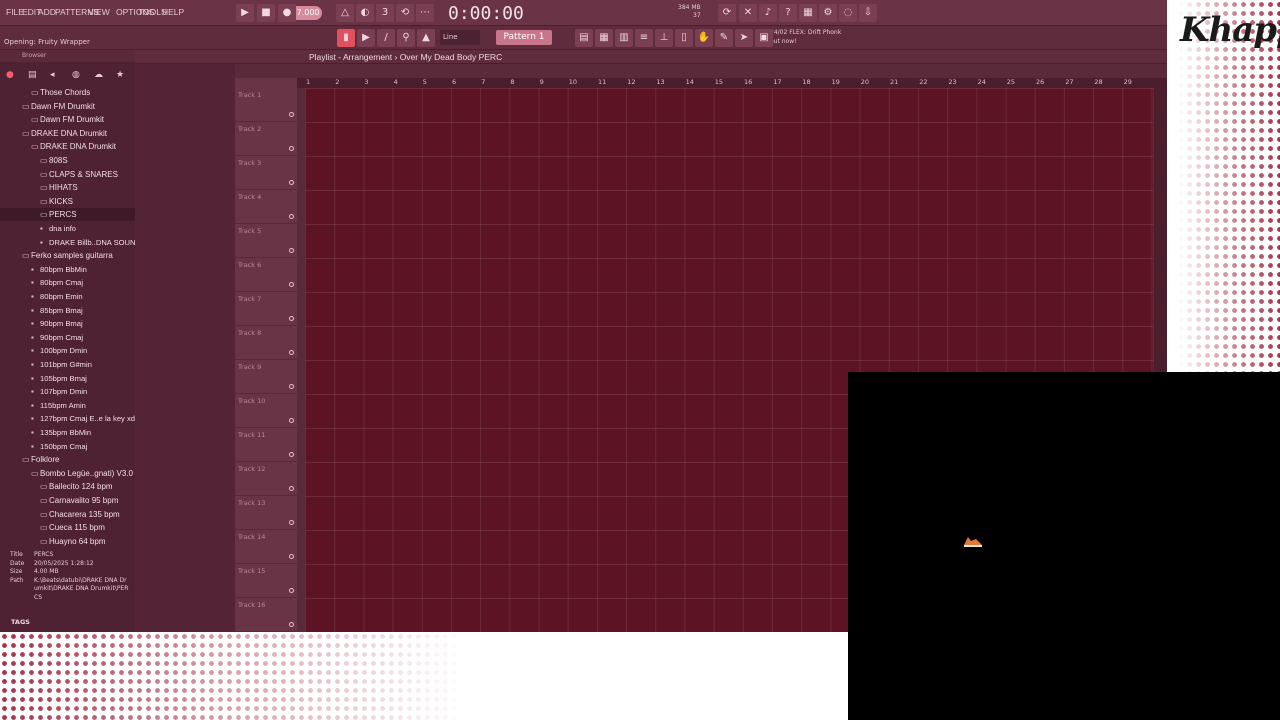 The width and height of the screenshot is (1280, 720). What do you see at coordinates (99, 12) in the screenshot?
I see `menu-view: VIEW` at bounding box center [99, 12].